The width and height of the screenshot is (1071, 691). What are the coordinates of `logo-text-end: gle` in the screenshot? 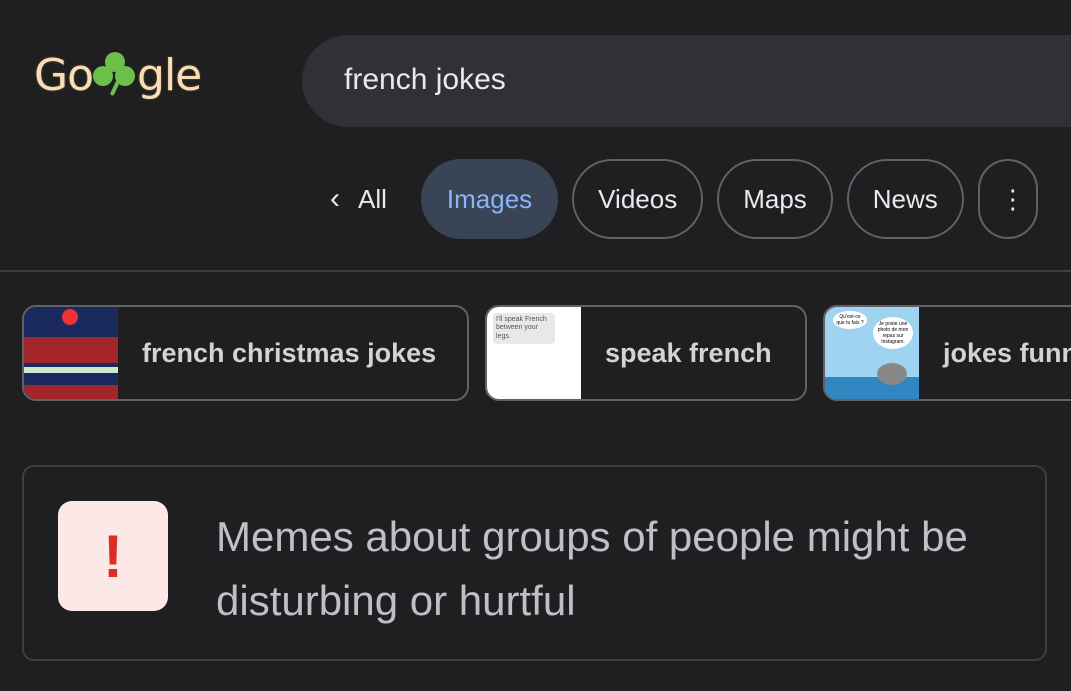 It's located at (169, 75).